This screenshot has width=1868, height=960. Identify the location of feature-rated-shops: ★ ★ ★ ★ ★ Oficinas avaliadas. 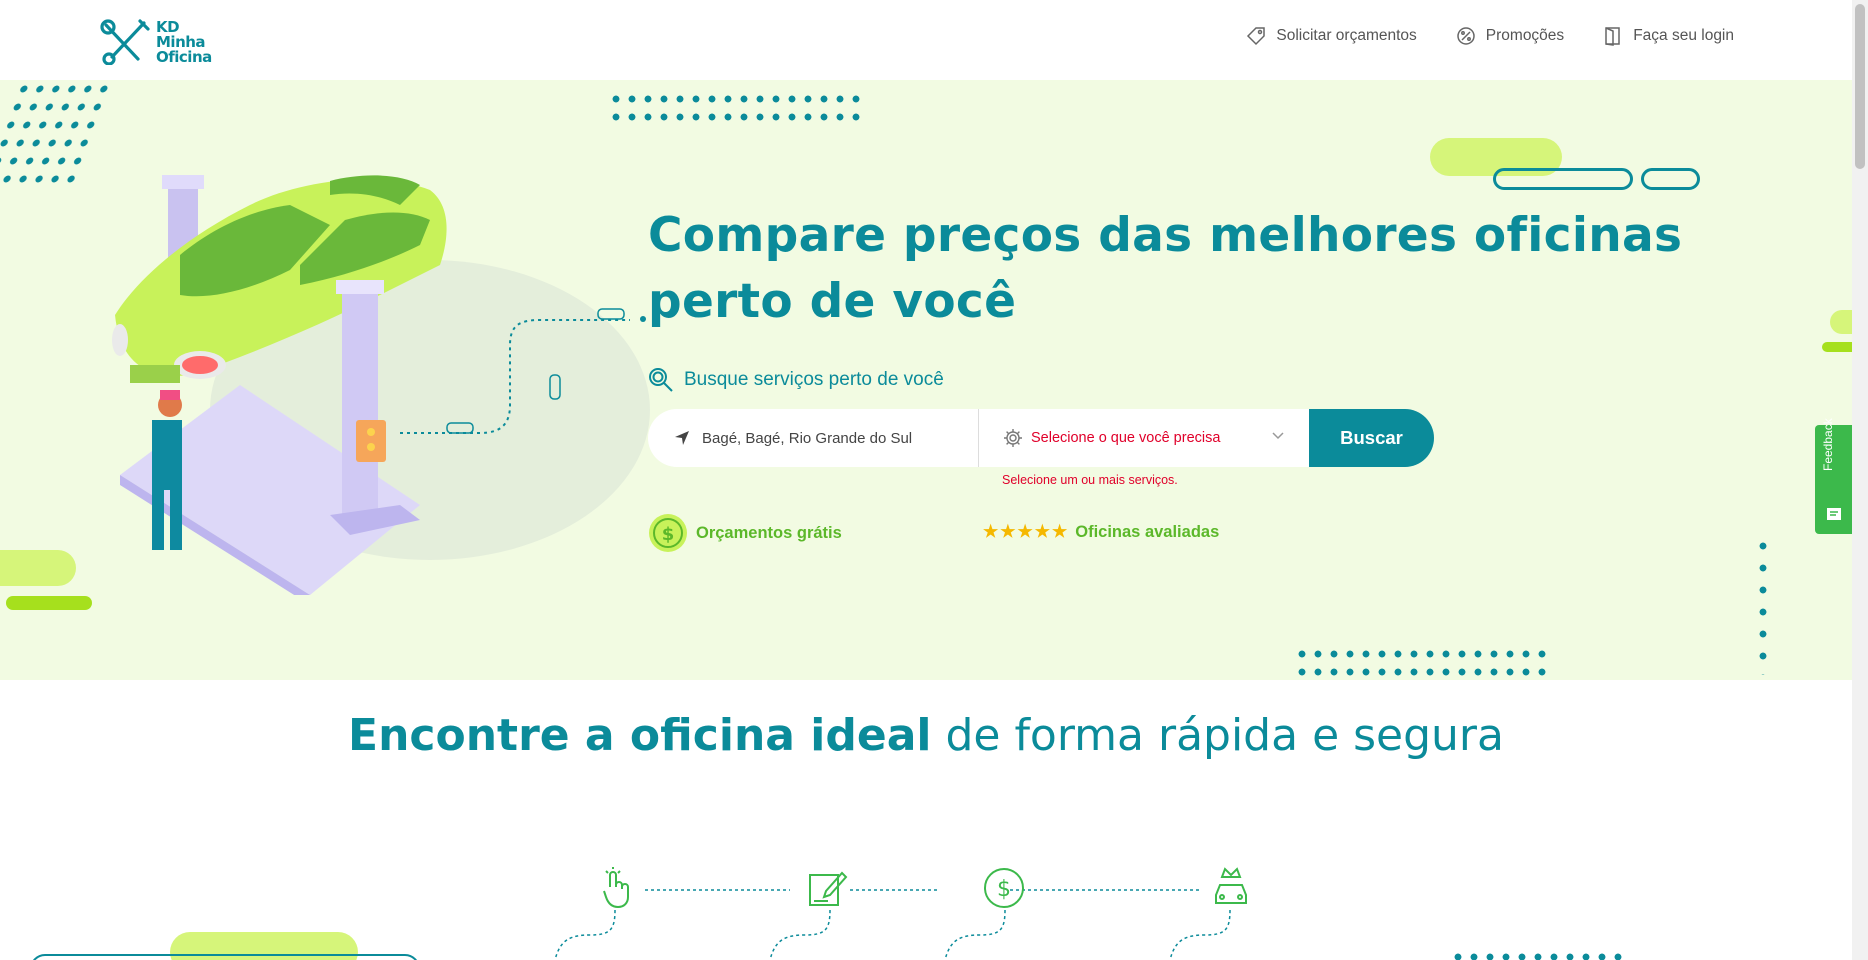
(1101, 532).